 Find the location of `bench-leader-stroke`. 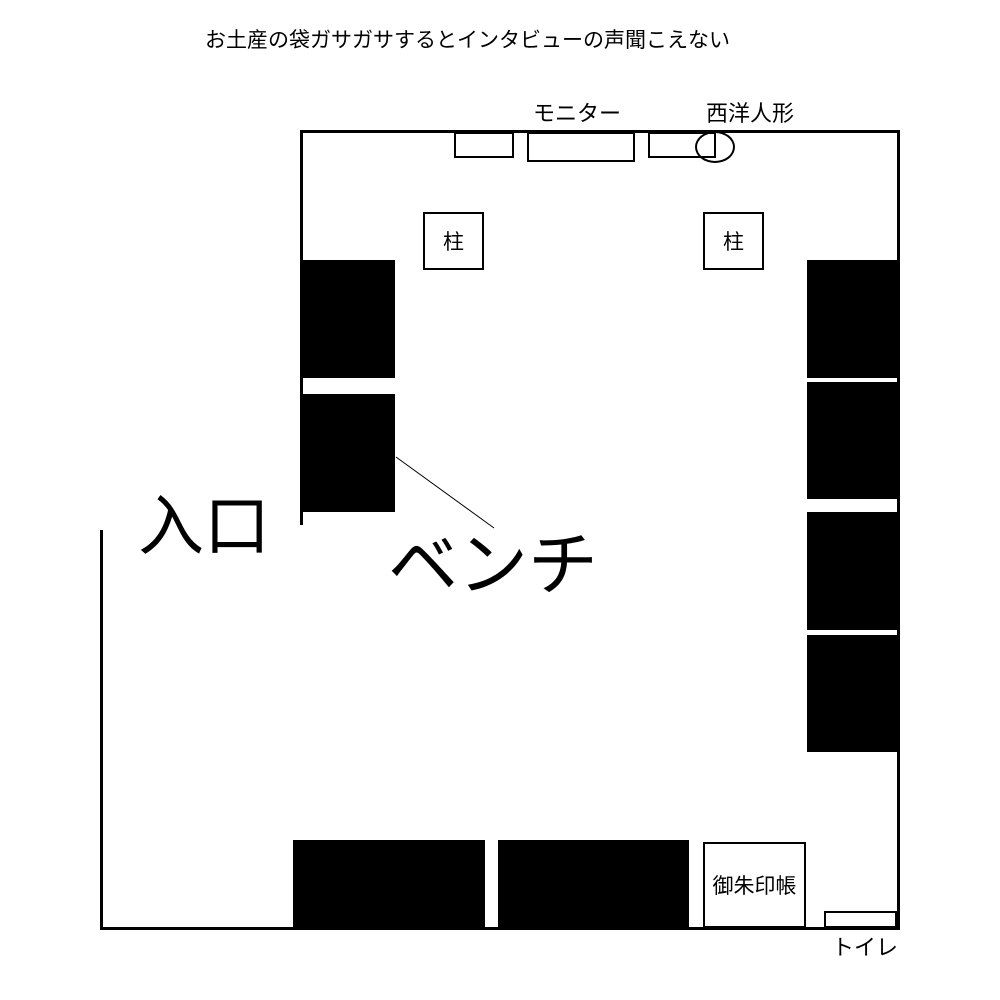

bench-leader-stroke is located at coordinates (445, 492).